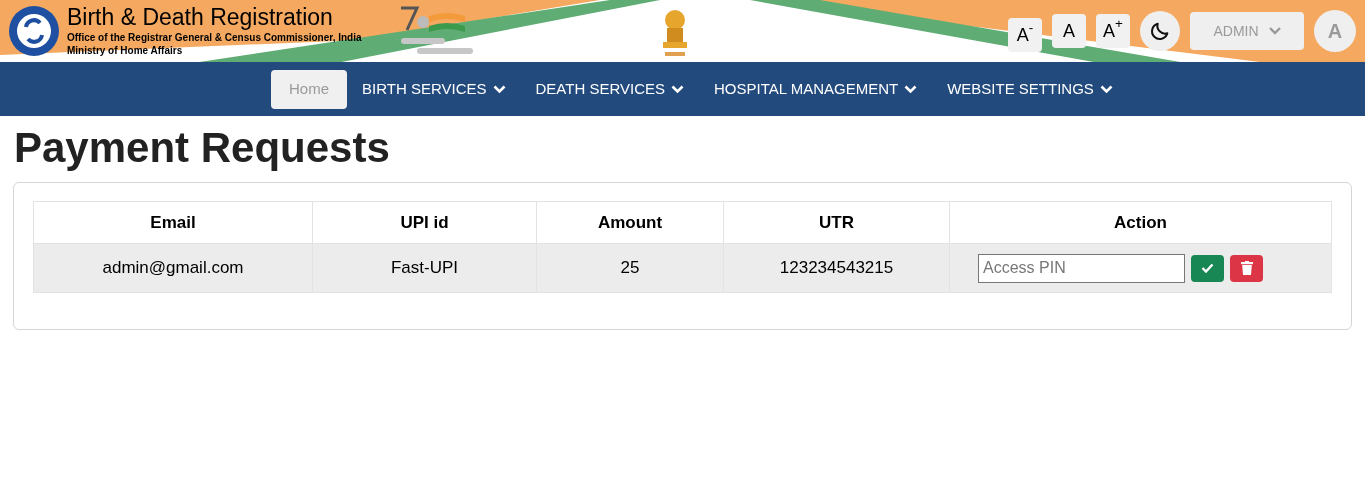  Describe the element at coordinates (630, 268) in the screenshot. I see `table-cell: 25` at that location.